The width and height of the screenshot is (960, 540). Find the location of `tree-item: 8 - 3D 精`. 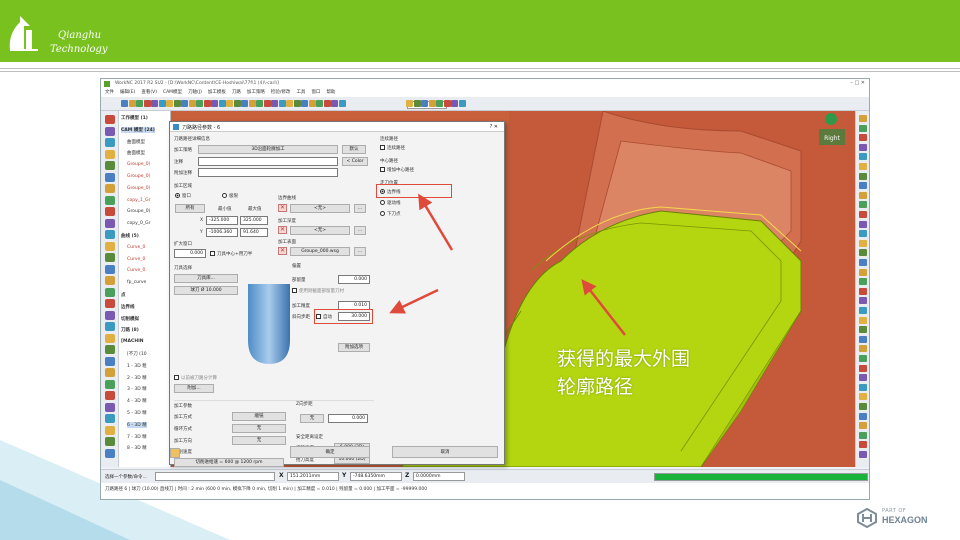

tree-item: 8 - 3D 精 is located at coordinates (137, 448).